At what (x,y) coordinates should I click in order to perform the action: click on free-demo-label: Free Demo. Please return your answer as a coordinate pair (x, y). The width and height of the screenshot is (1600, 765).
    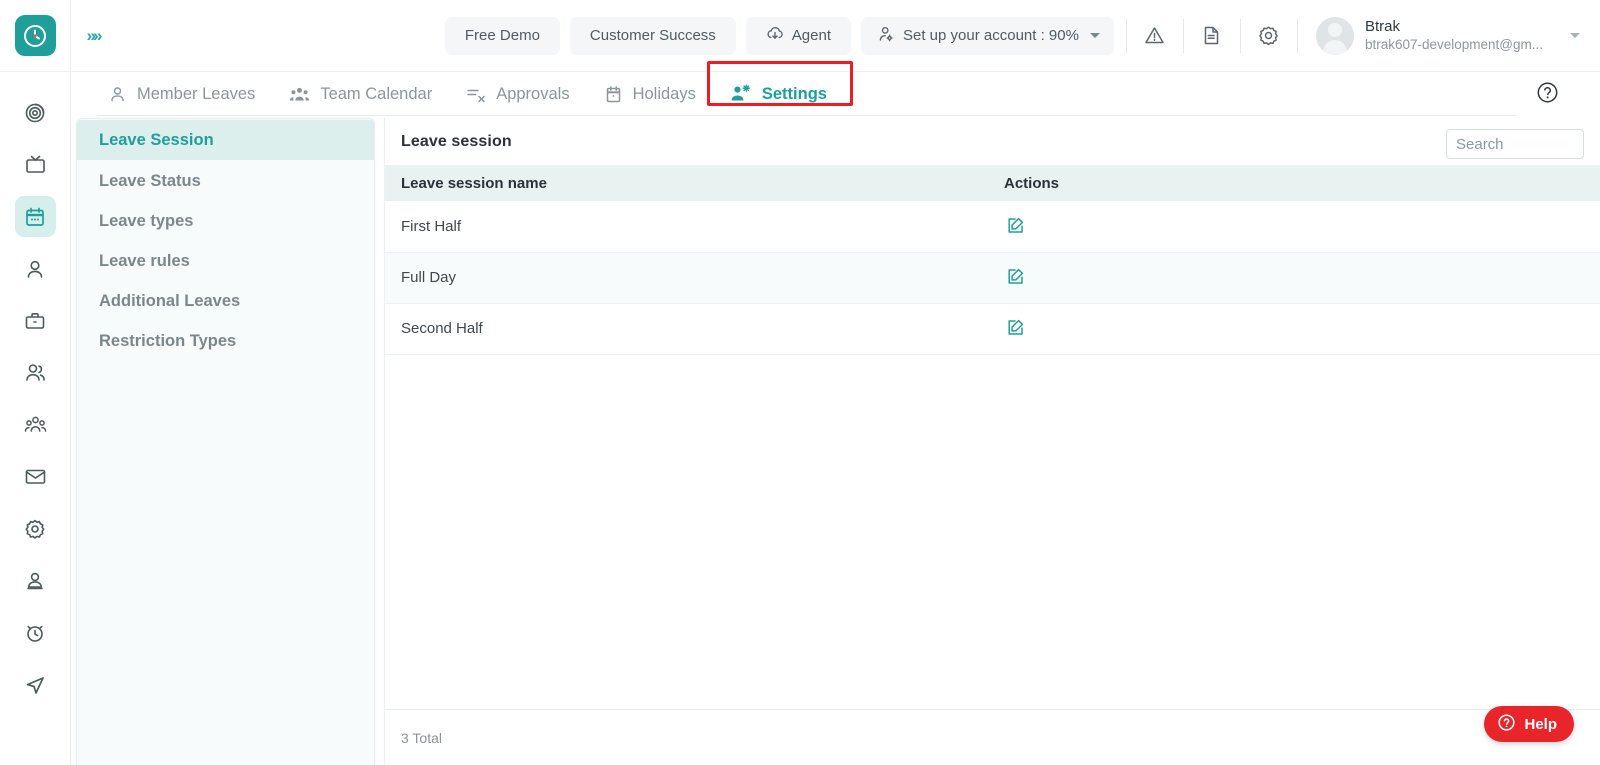
    Looking at the image, I should click on (502, 35).